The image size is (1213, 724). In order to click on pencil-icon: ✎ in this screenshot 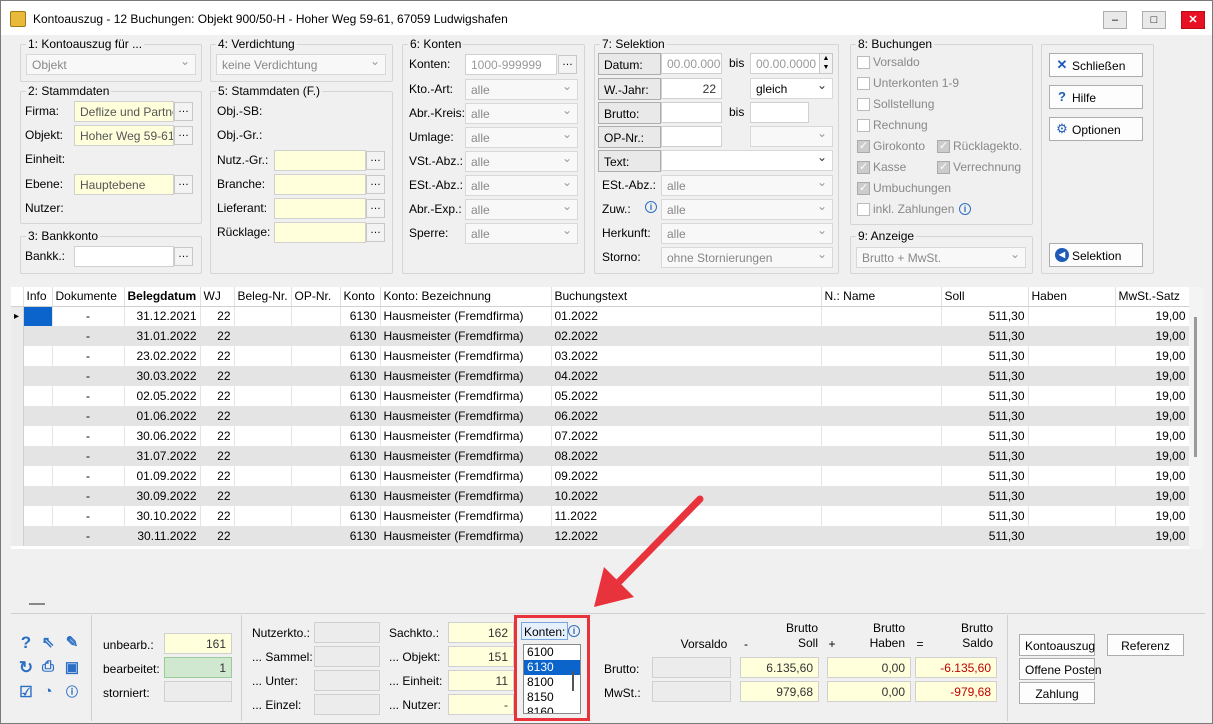, I will do `click(72, 642)`.